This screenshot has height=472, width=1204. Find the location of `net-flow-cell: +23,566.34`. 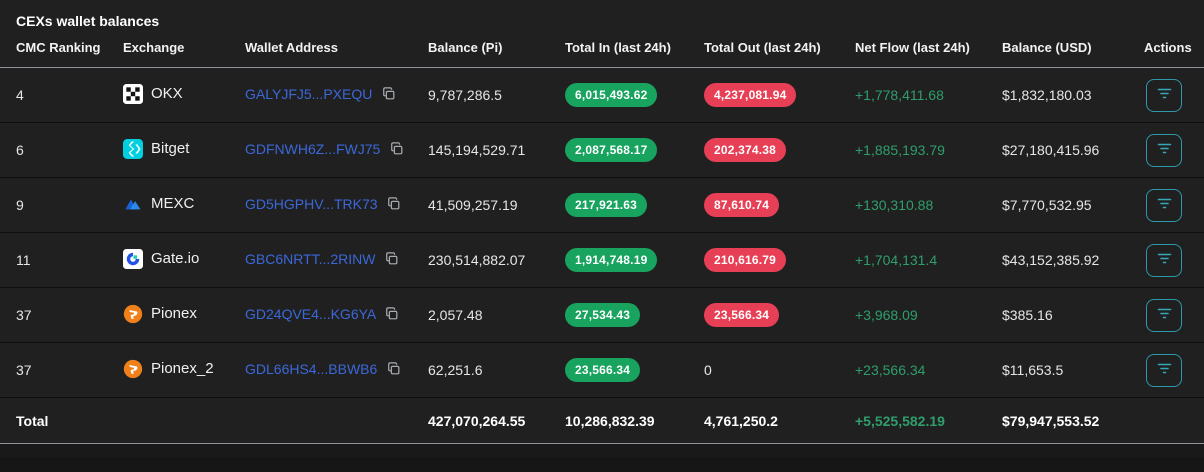

net-flow-cell: +23,566.34 is located at coordinates (912, 370).